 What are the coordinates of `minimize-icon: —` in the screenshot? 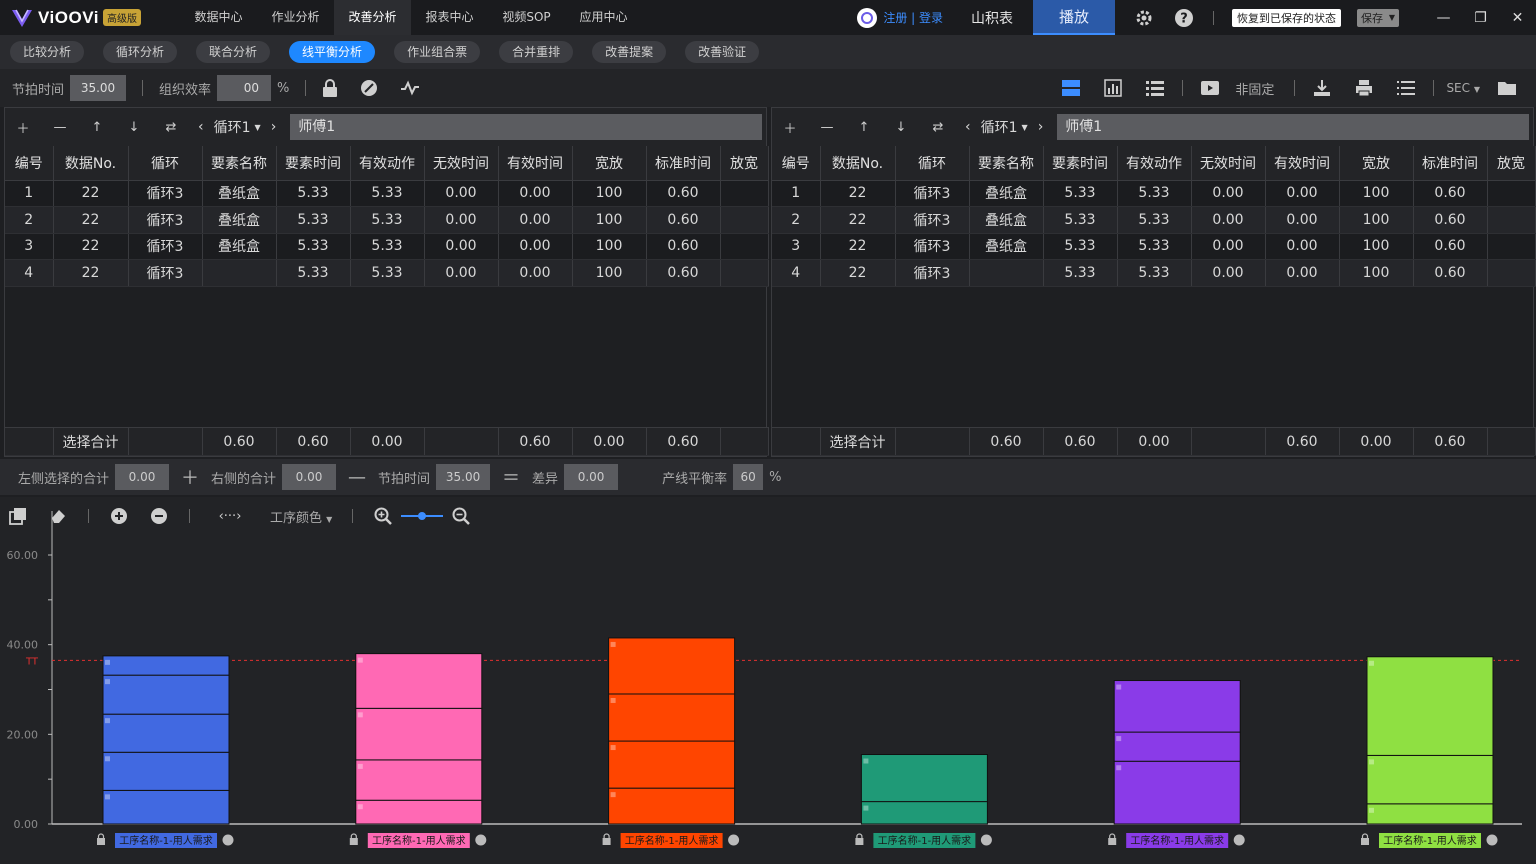 It's located at (1443, 18).